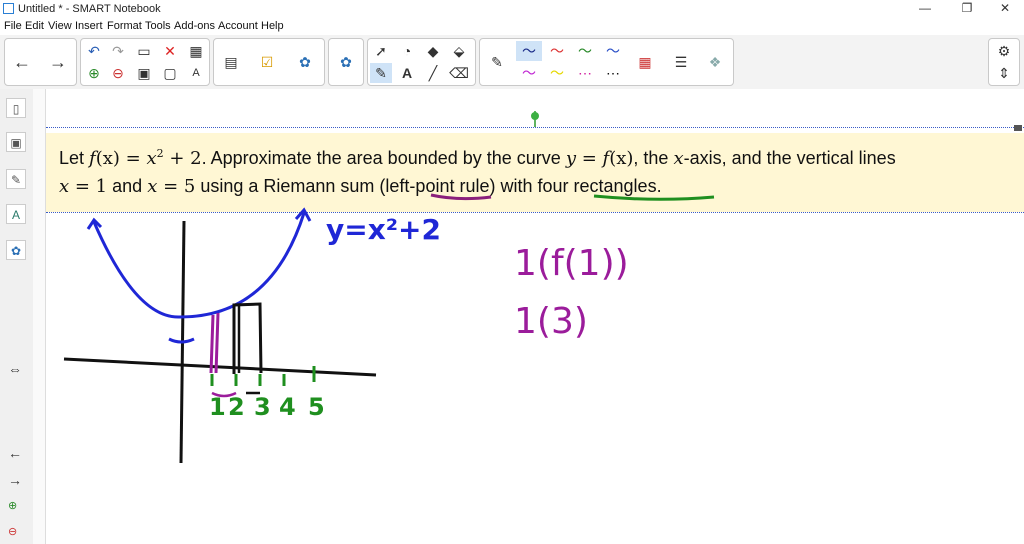 The height and width of the screenshot is (544, 1024). What do you see at coordinates (613, 73) in the screenshot?
I see `pen-color-black: ⋯` at bounding box center [613, 73].